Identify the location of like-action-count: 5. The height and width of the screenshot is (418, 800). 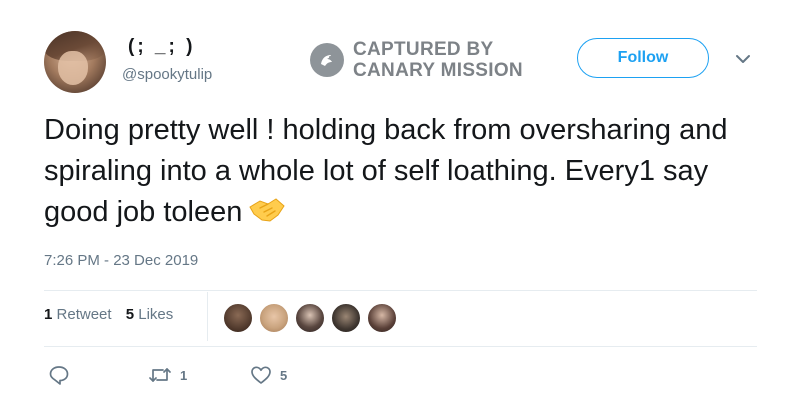
(284, 375).